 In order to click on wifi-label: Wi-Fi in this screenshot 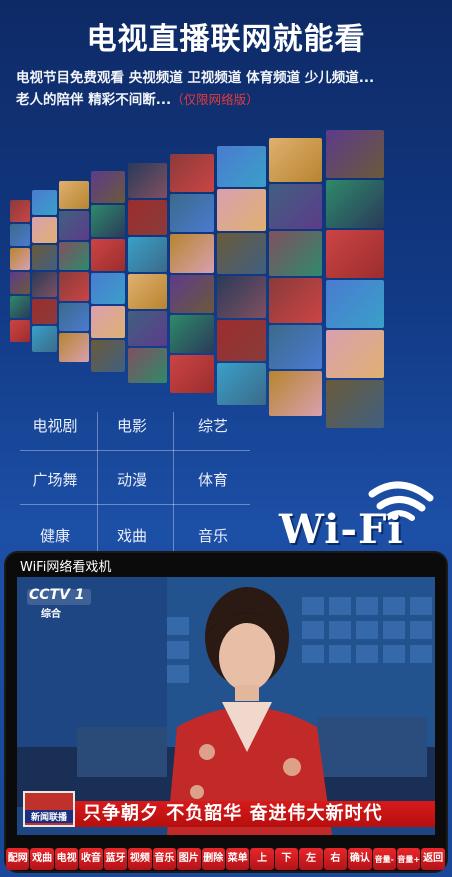, I will do `click(341, 529)`.